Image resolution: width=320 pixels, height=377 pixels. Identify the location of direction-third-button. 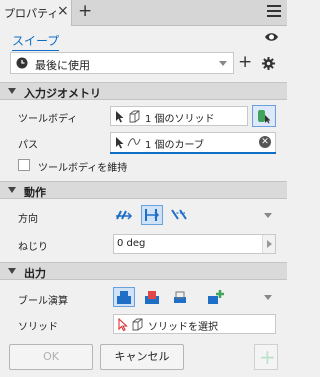
(180, 215).